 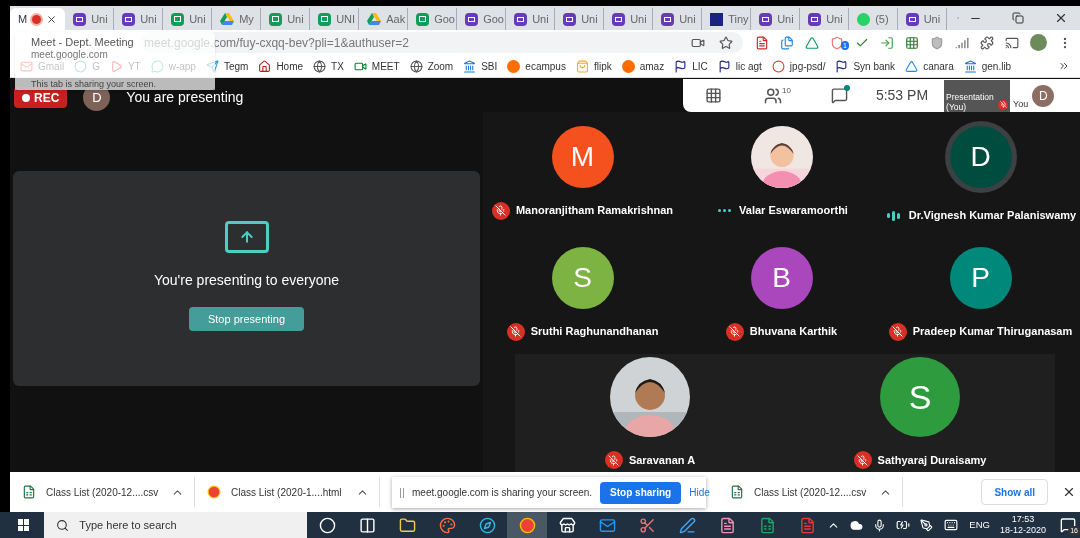 I want to click on taskbar-app, so click(x=527, y=525).